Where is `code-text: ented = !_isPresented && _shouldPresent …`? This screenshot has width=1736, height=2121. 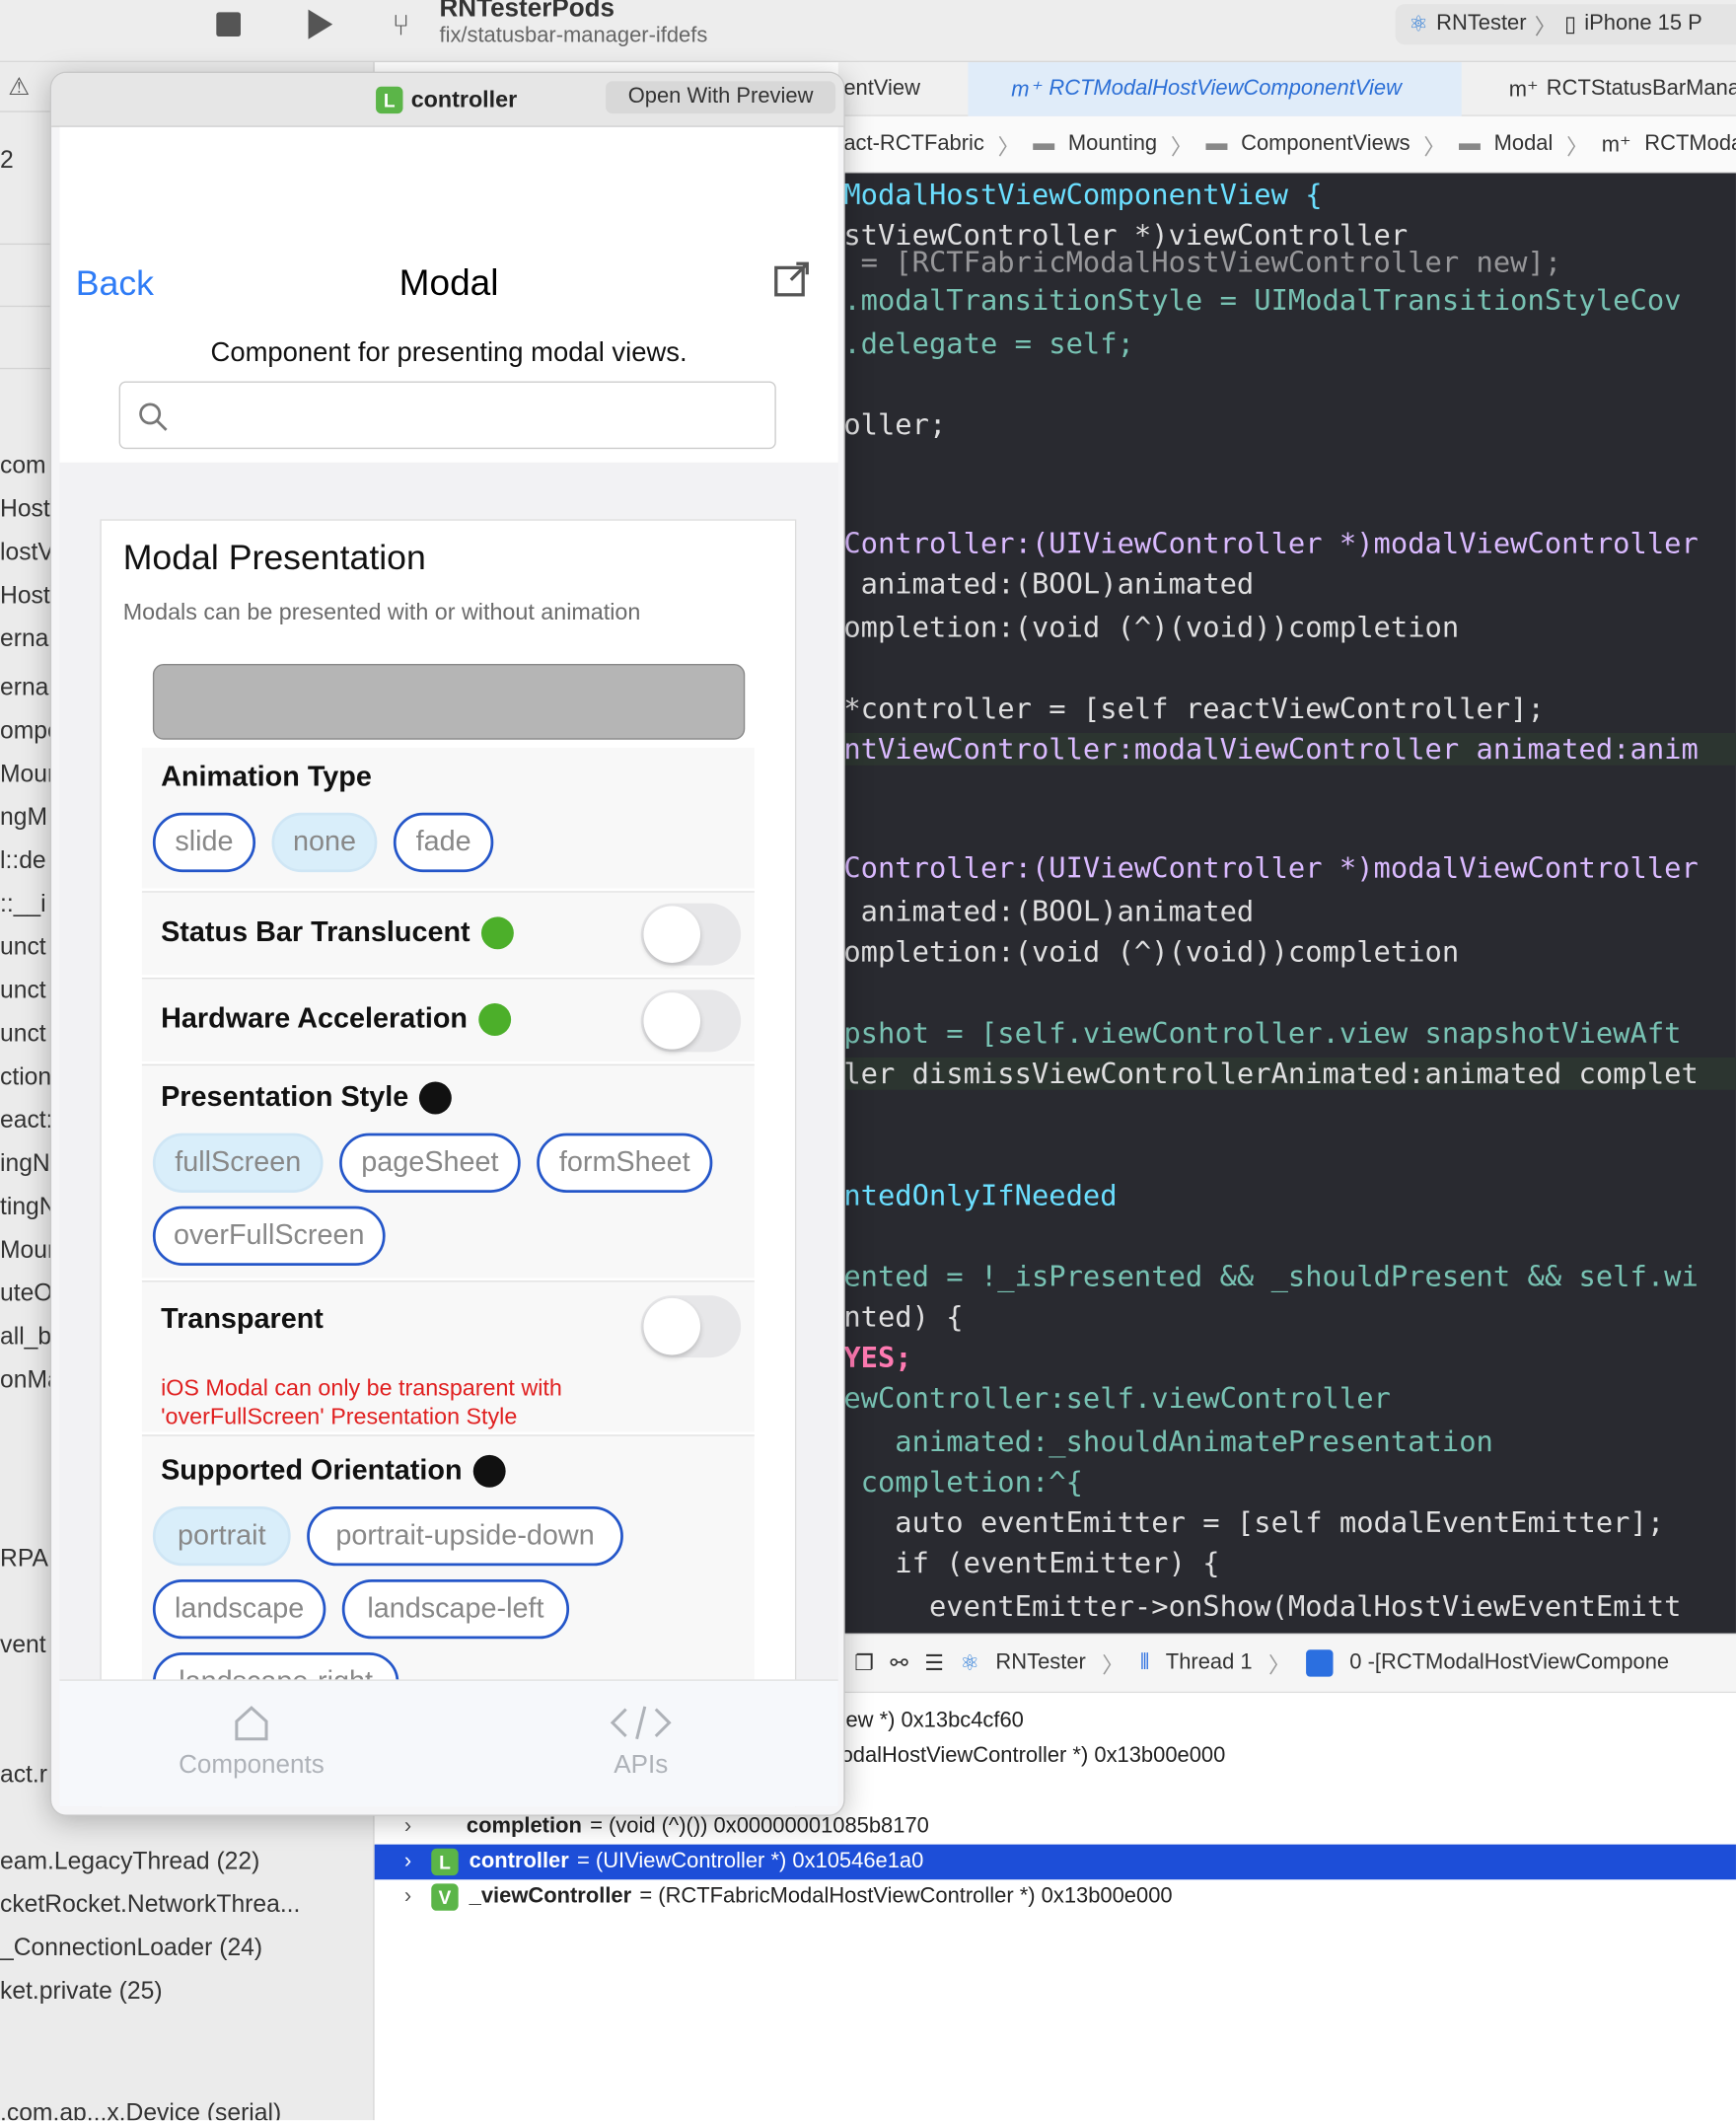 code-text: ented = !_isPresented && _shouldPresent … is located at coordinates (1271, 1276).